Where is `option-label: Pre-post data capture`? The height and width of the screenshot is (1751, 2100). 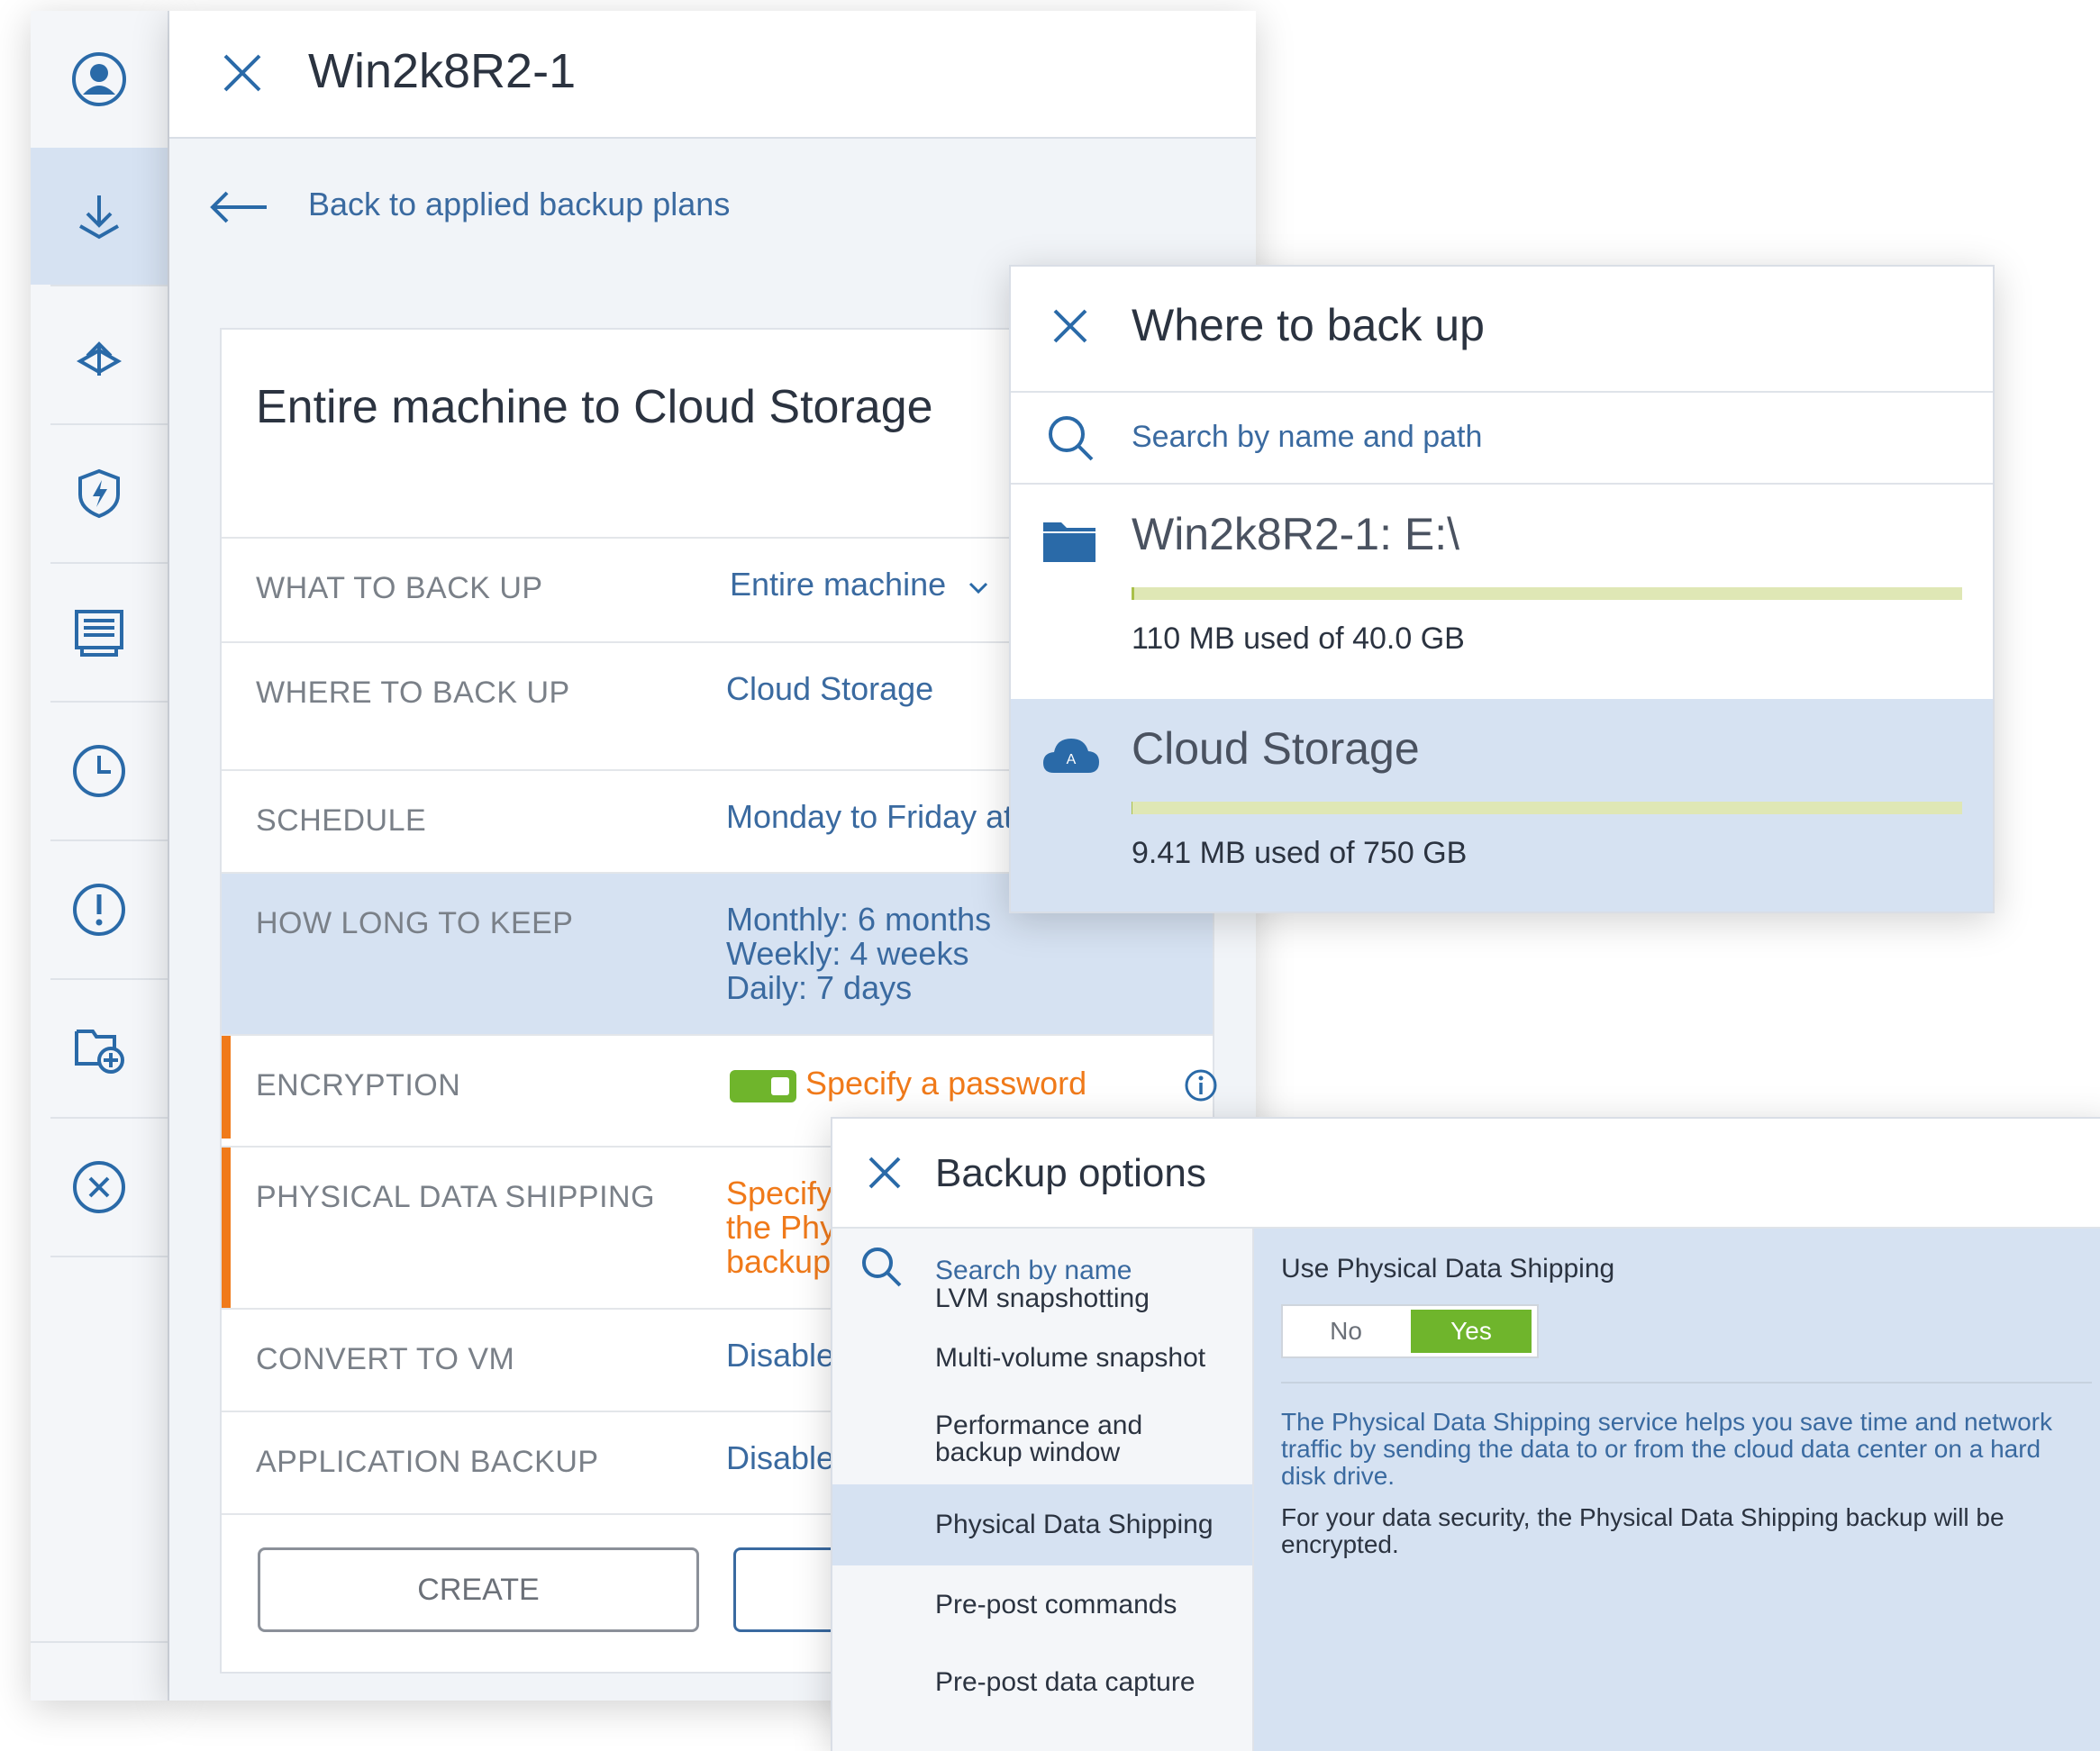
option-label: Pre-post data capture is located at coordinates (1065, 1682).